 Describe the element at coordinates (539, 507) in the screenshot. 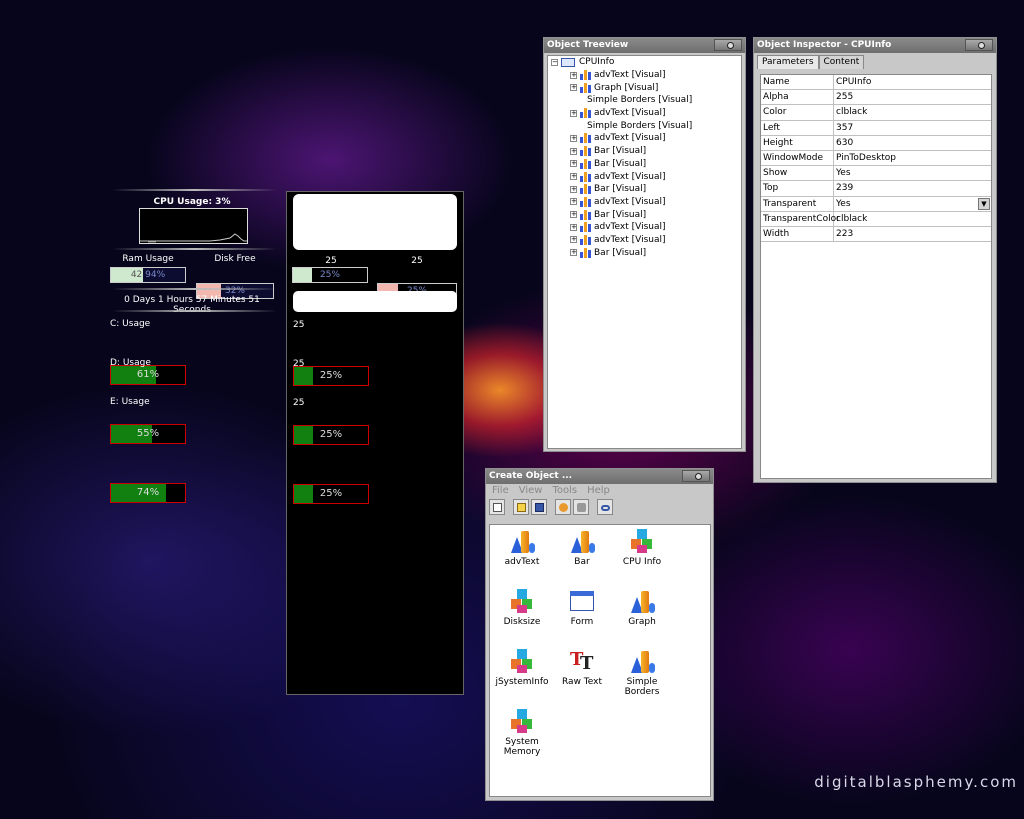

I see `save-button` at that location.